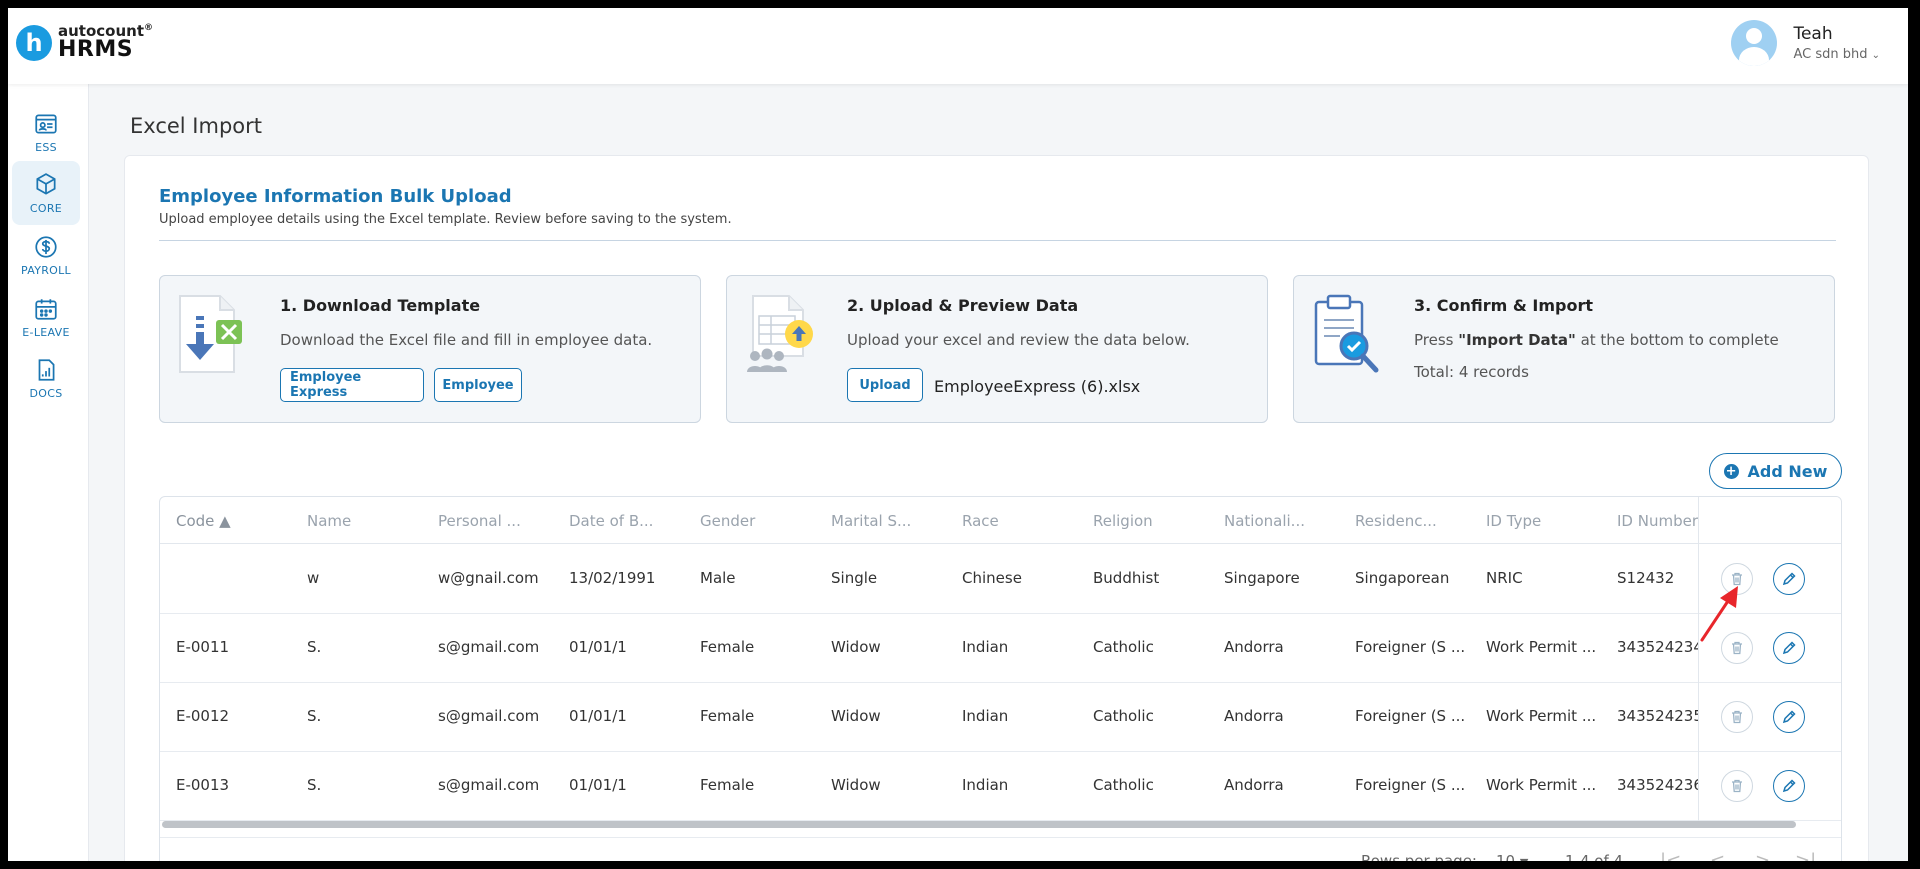 The width and height of the screenshot is (1920, 869). What do you see at coordinates (1762, 855) in the screenshot?
I see `next-page-icon: >` at bounding box center [1762, 855].